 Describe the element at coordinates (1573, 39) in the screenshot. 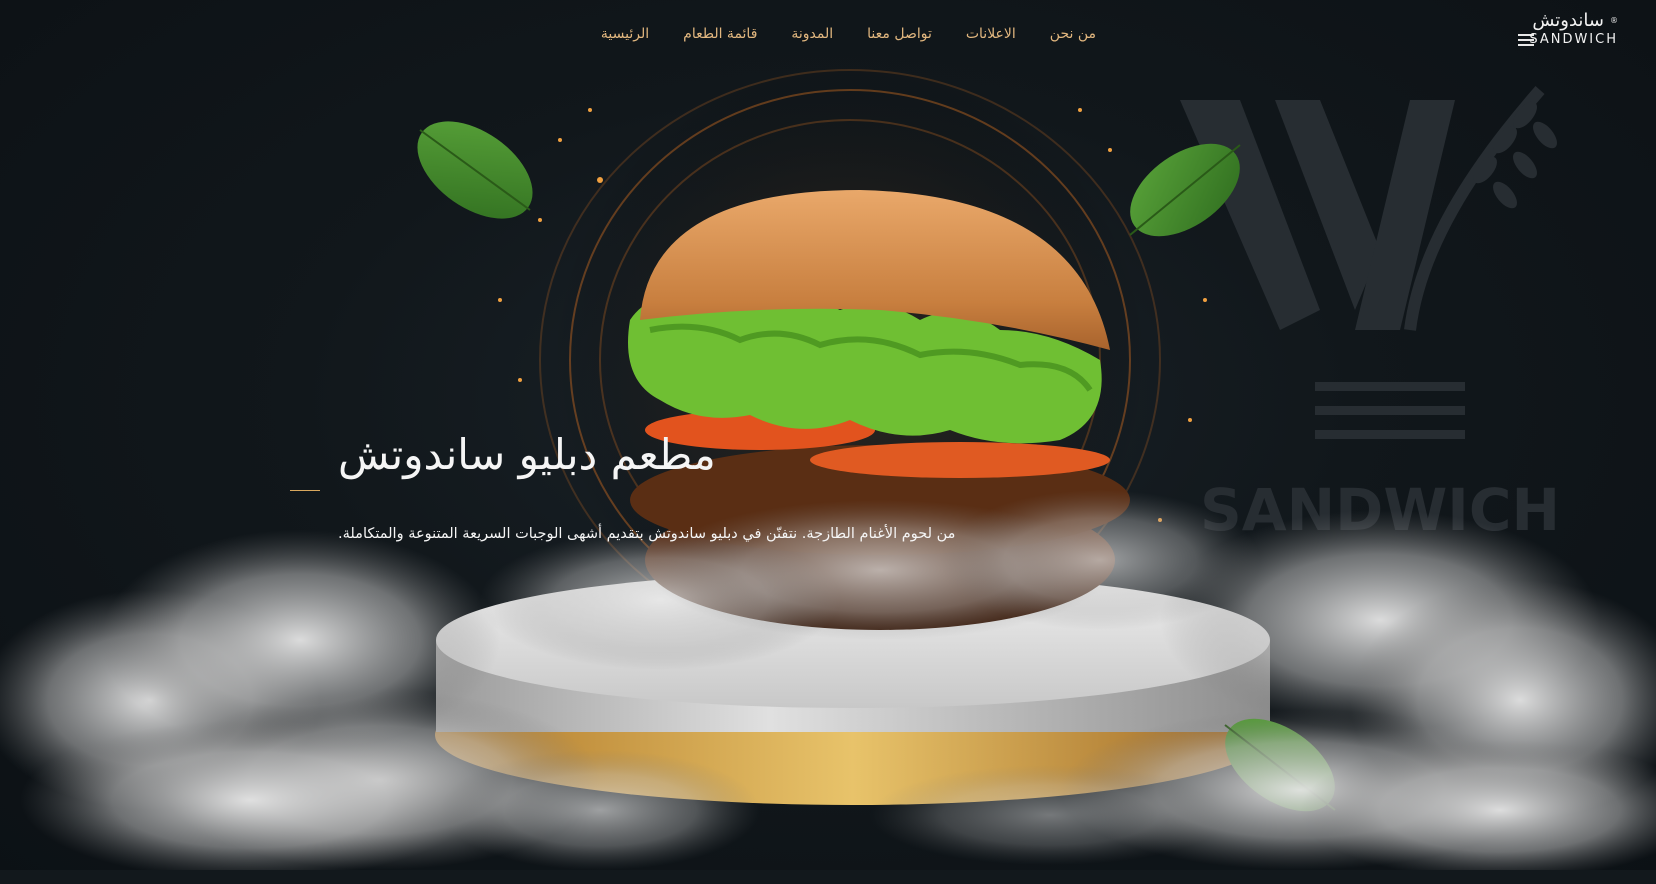

I see `logo-english-text: SANDWICH` at that location.